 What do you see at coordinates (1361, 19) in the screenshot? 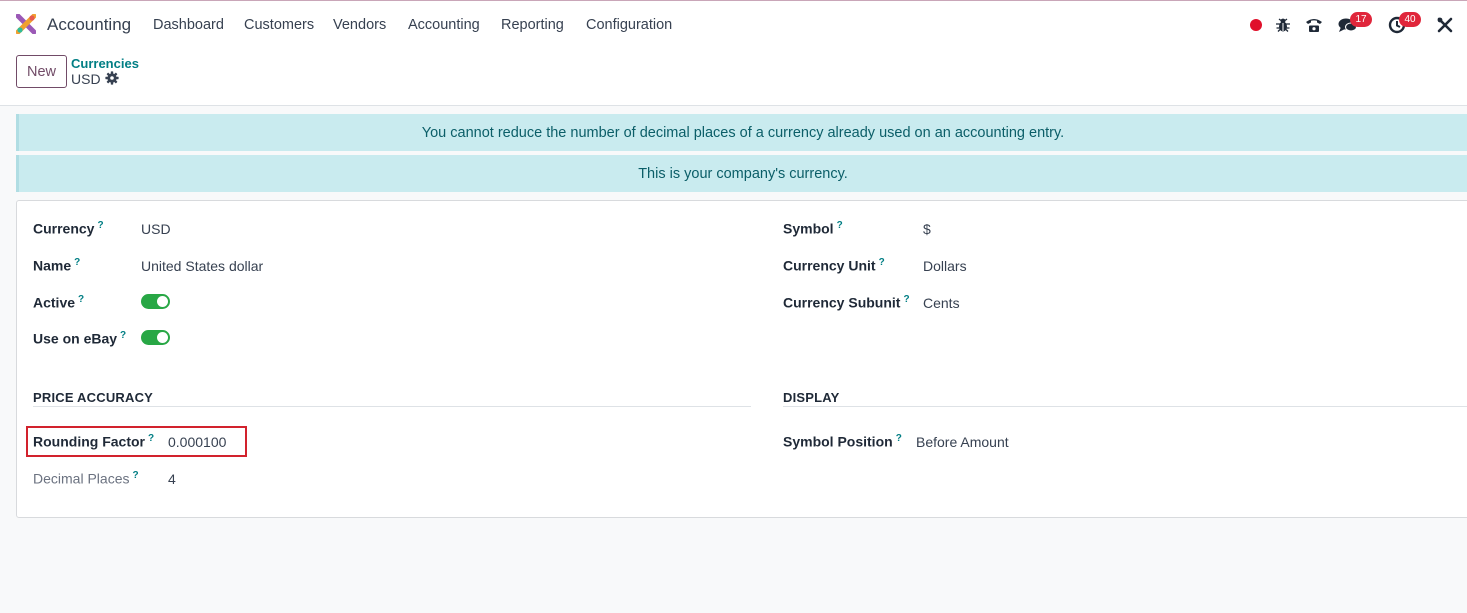
I see `chat-badge: 17` at bounding box center [1361, 19].